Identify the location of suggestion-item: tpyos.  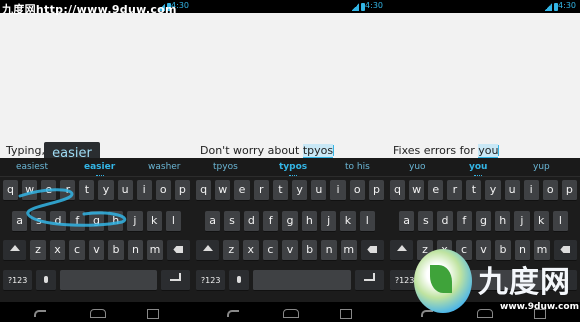
(225, 167).